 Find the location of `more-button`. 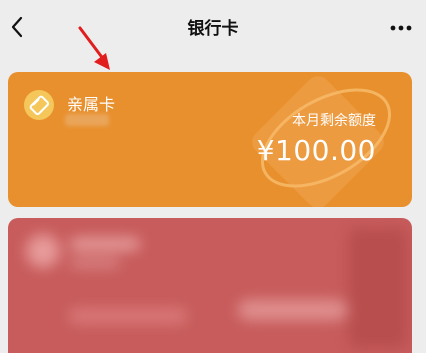

more-button is located at coordinates (401, 27).